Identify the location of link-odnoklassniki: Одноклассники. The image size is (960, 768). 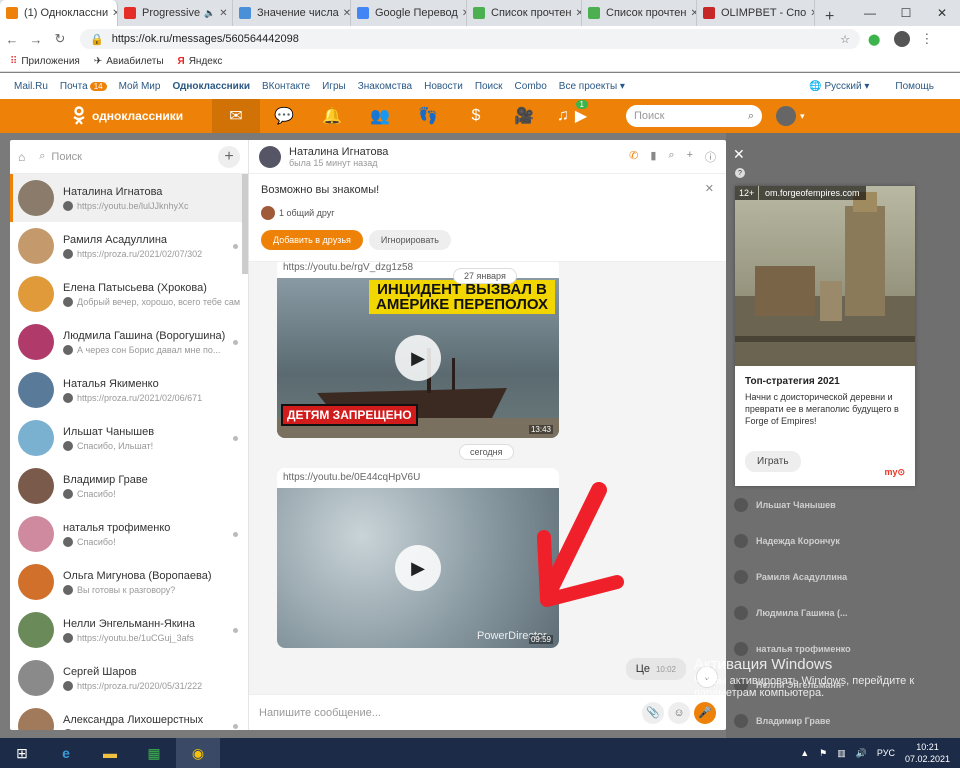
(211, 86).